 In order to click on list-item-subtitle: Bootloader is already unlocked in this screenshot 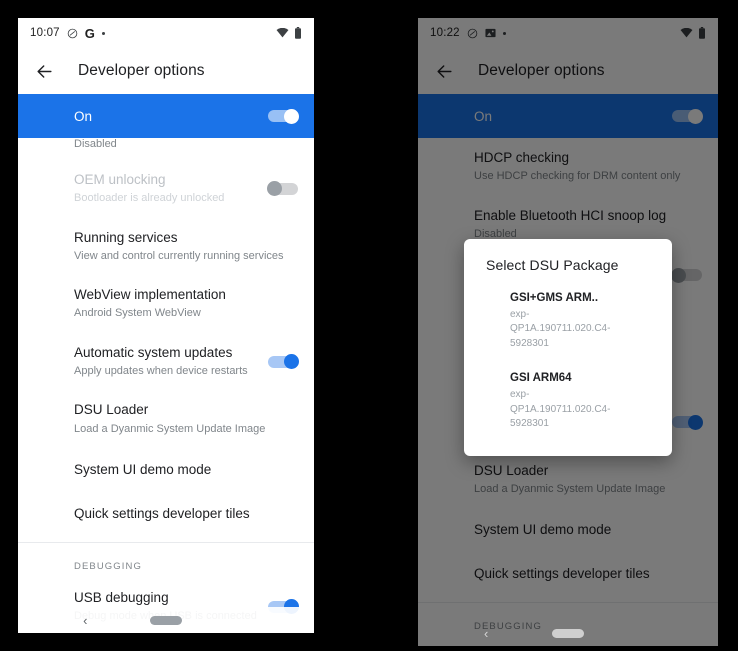, I will do `click(149, 198)`.